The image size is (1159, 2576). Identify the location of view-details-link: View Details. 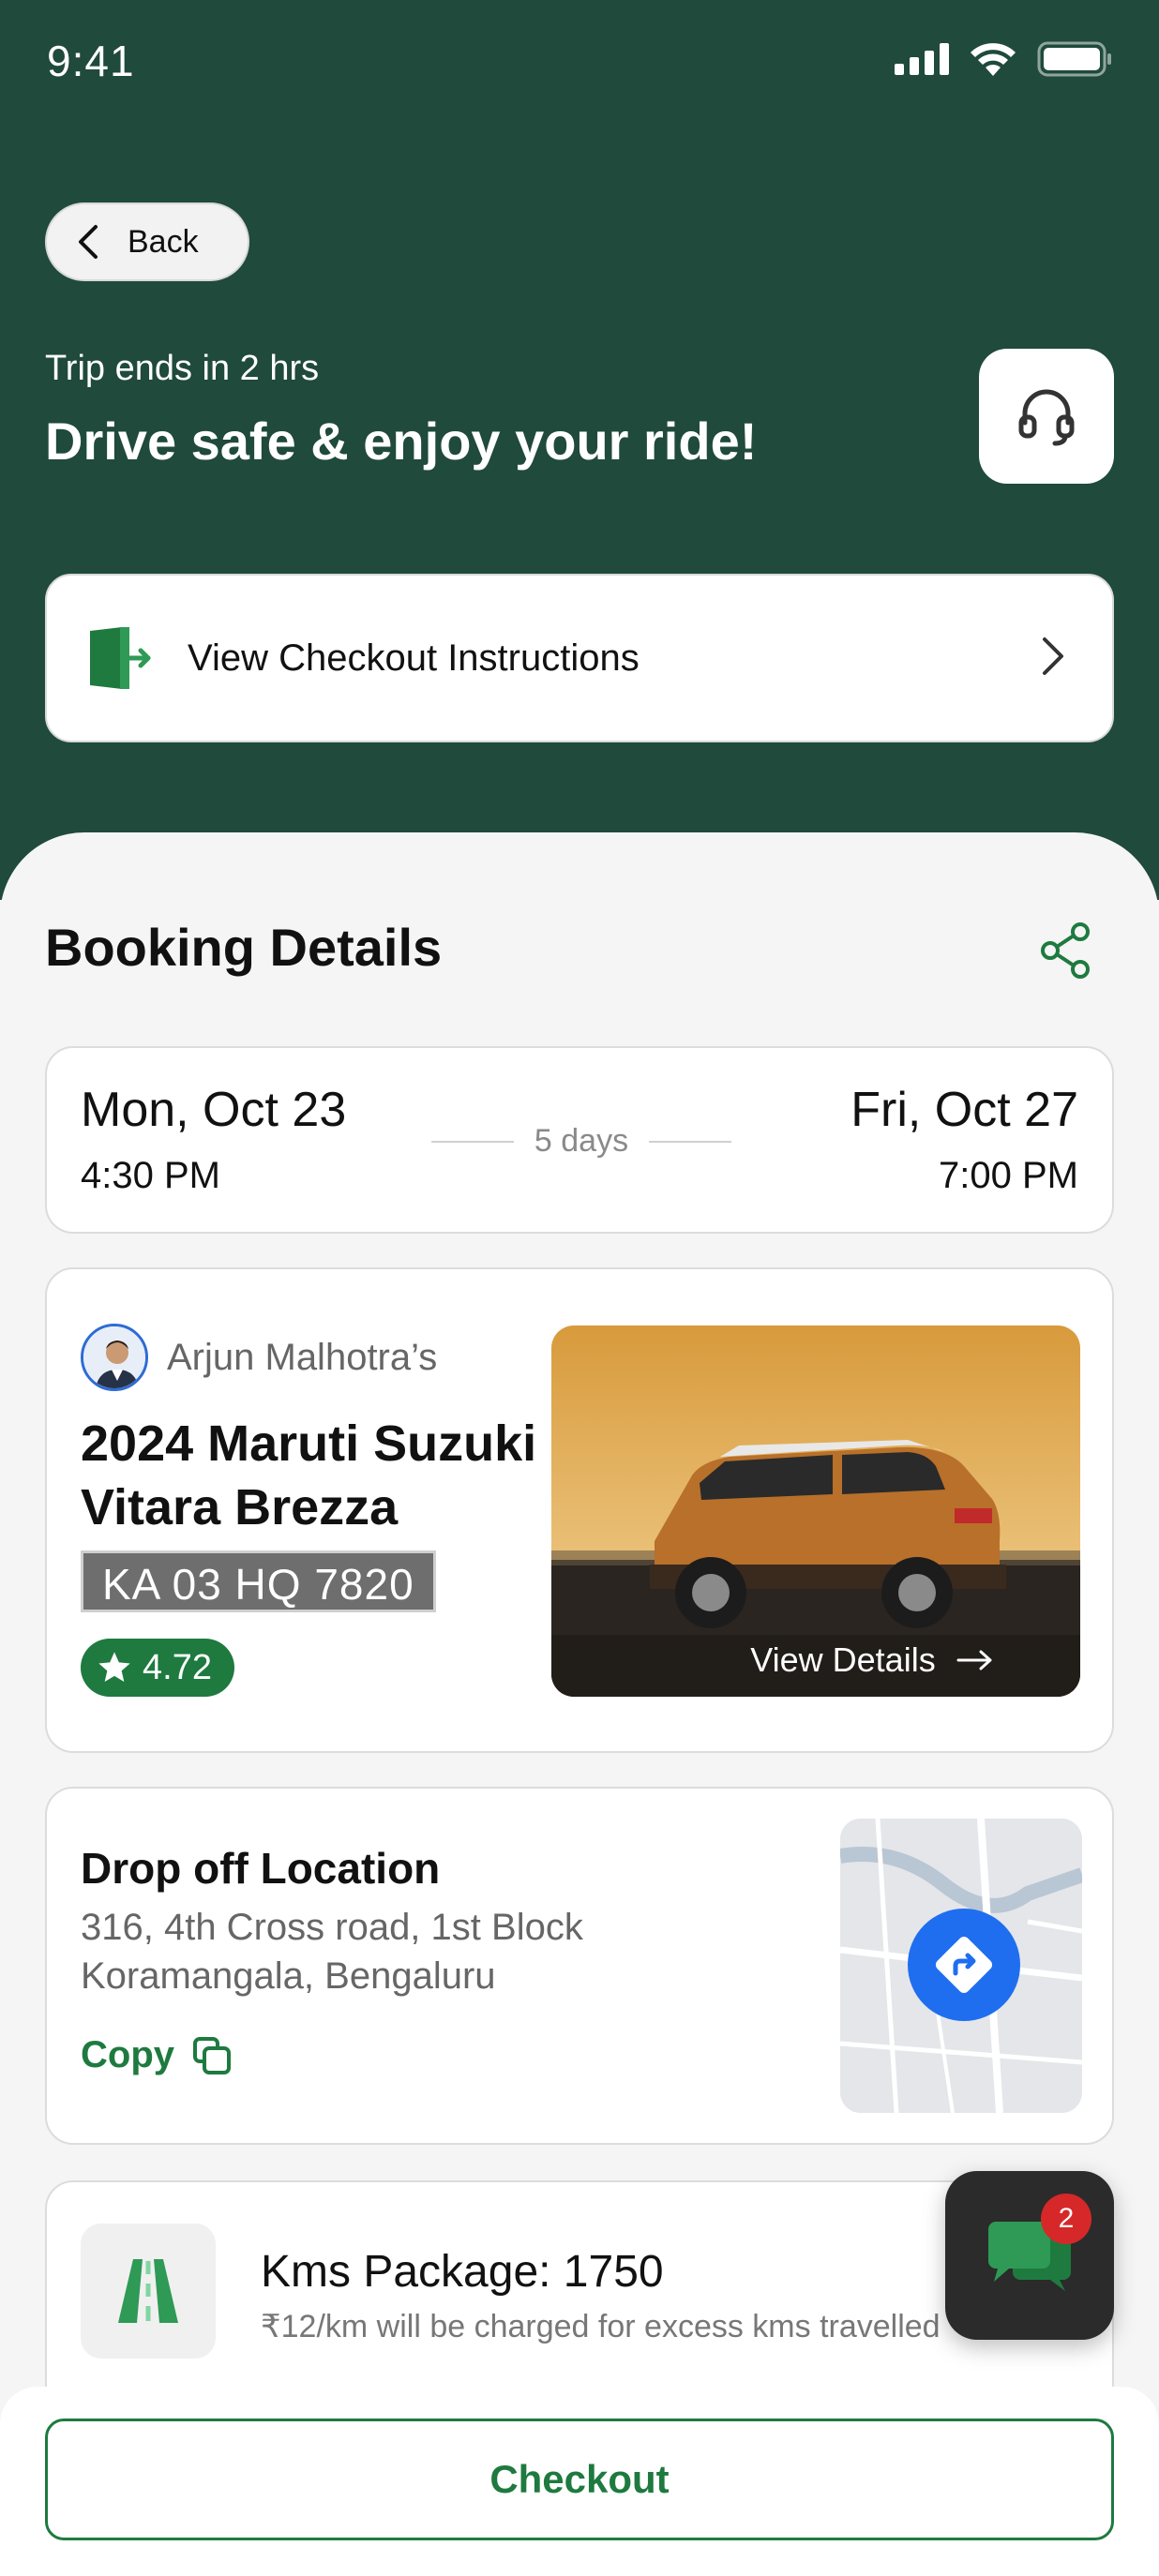
(815, 1660).